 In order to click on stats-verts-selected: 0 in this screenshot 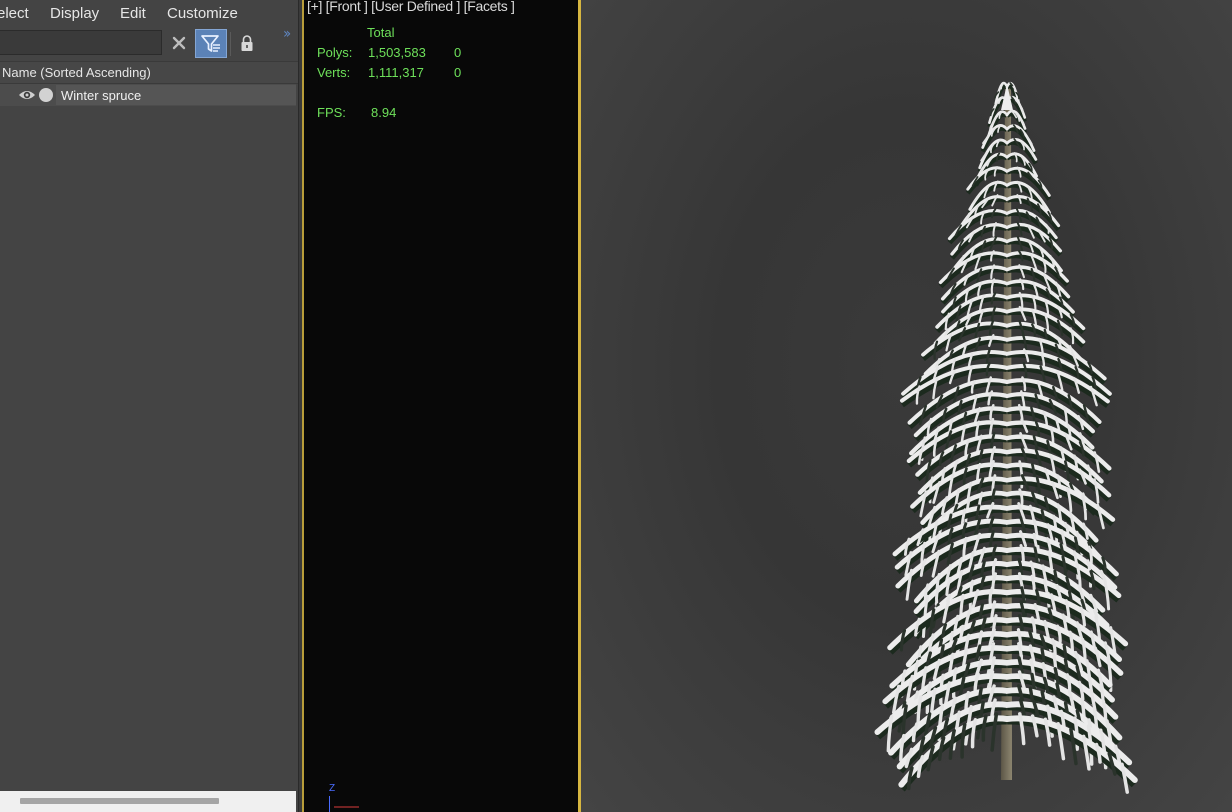, I will do `click(458, 72)`.